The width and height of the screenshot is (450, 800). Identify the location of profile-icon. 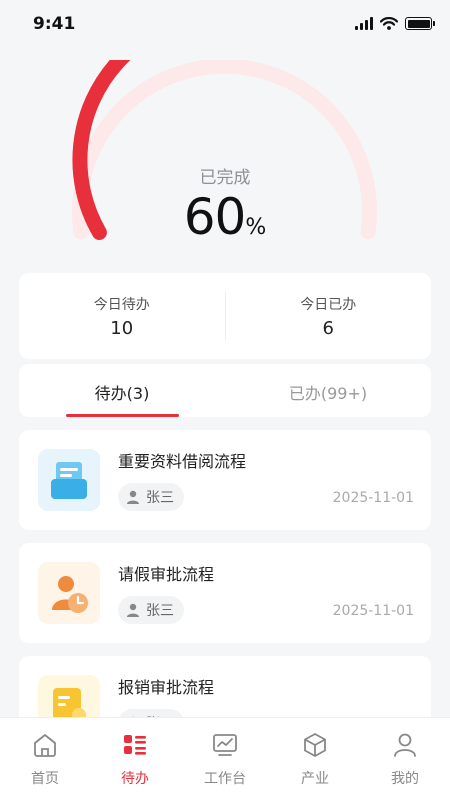
(405, 745).